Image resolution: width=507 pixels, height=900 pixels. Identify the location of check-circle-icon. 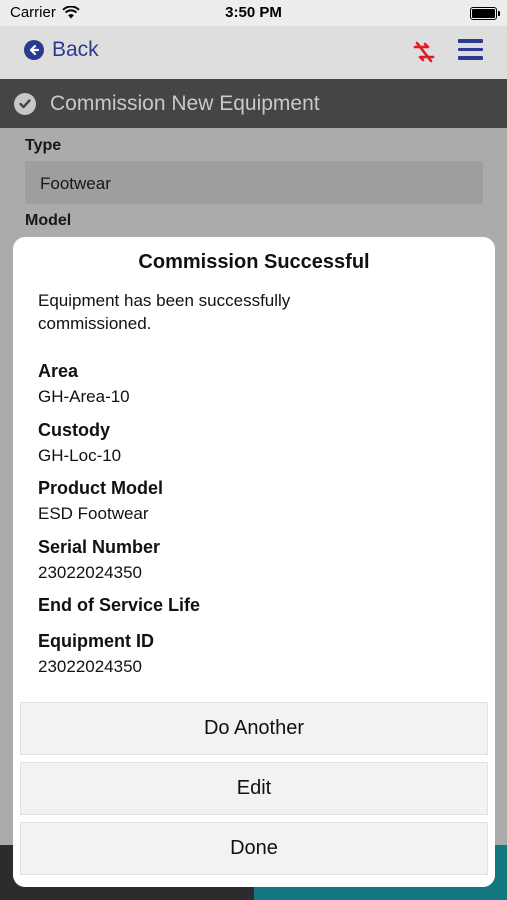
(25, 103).